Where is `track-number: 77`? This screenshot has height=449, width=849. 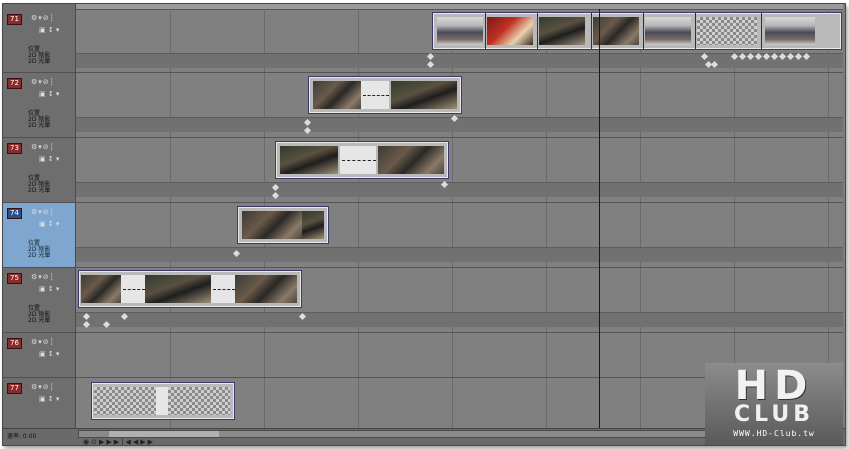
track-number: 77 is located at coordinates (14, 388).